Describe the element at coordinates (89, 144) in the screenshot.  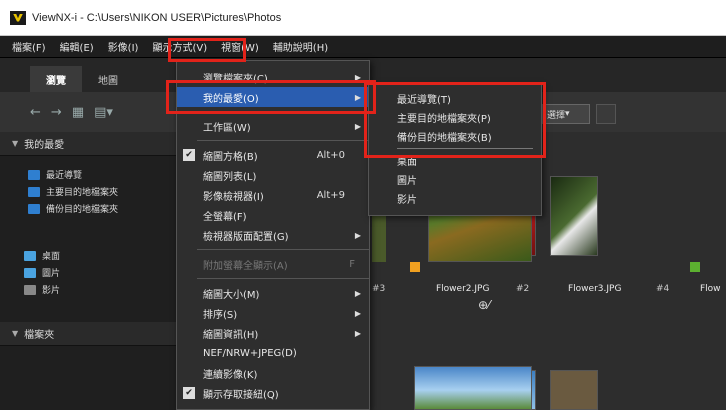
I see `favorites-header: ▼ 我的最愛` at that location.